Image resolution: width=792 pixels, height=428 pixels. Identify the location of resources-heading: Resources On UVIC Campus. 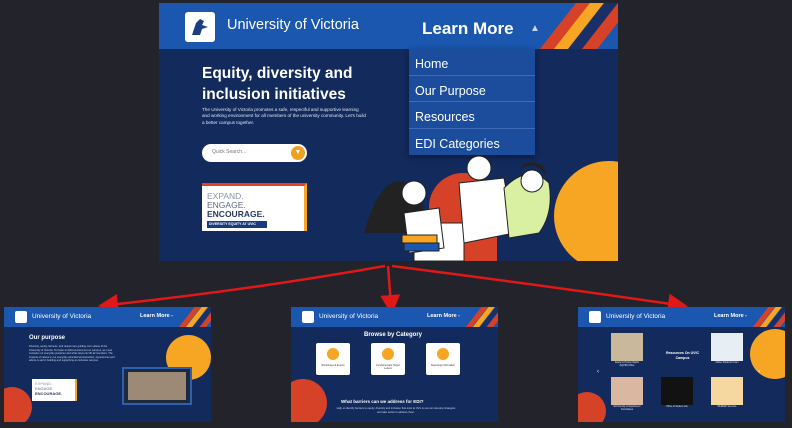
(682, 355).